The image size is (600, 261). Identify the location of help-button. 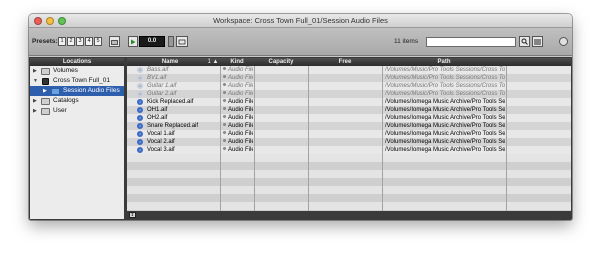
(563, 41).